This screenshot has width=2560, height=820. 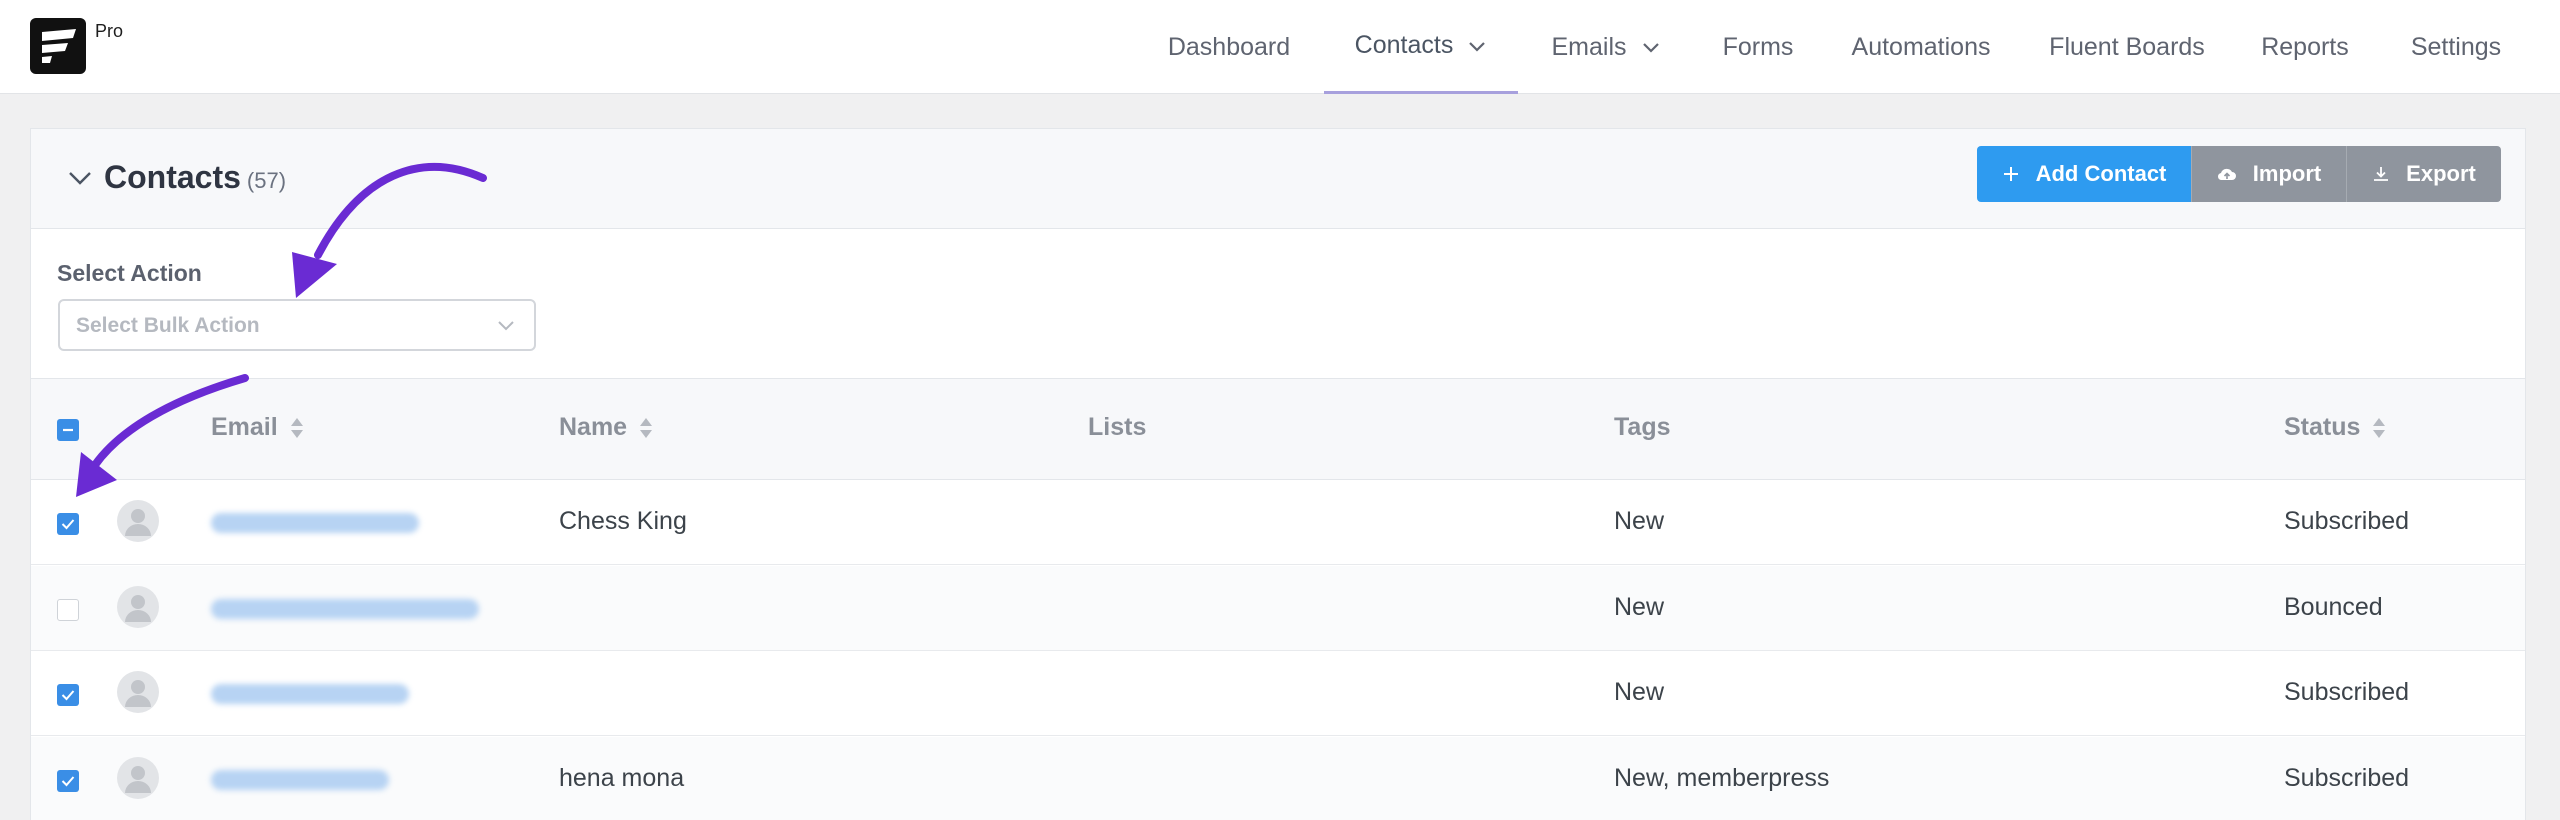 I want to click on nav-fluent-boards: Fluent Boards, so click(x=2127, y=47).